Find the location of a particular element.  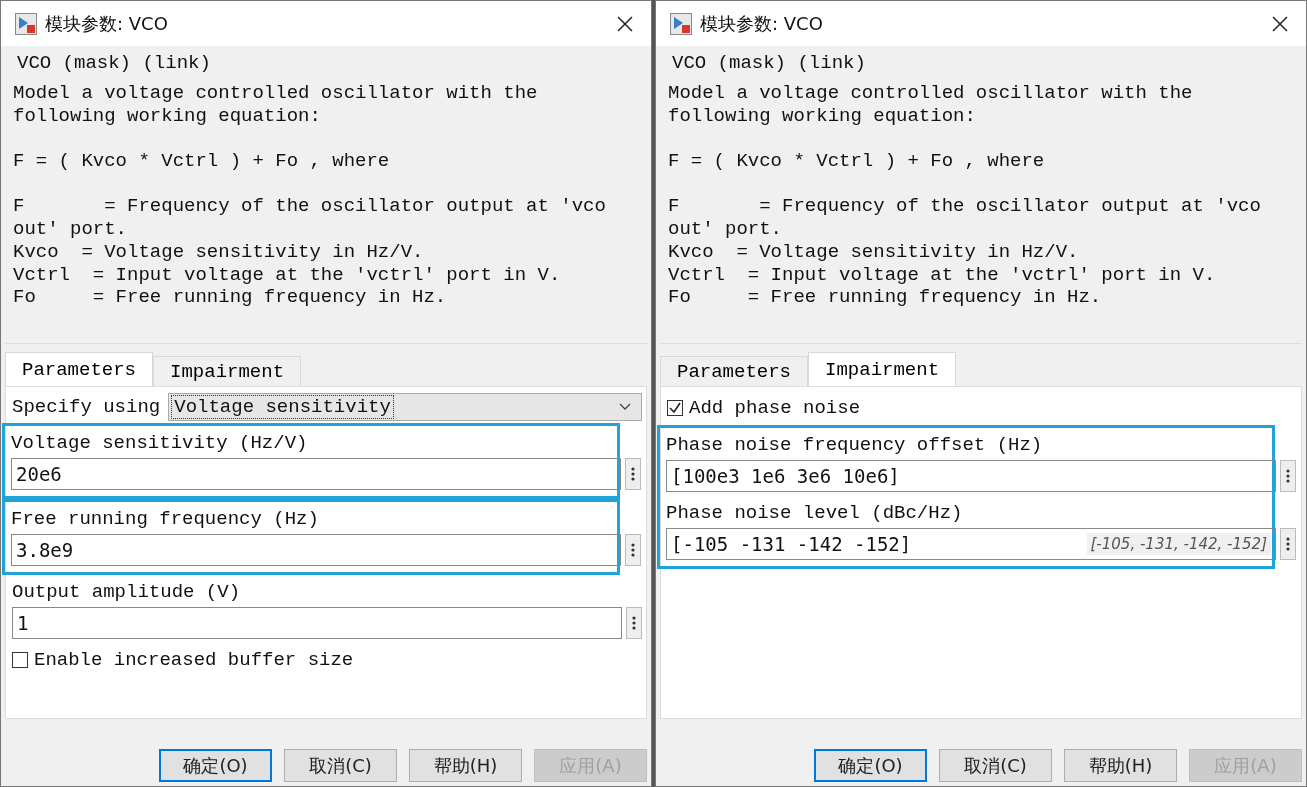

input-field: [-105 -131 -142 -152] [-105, -131, -142, -152] is located at coordinates (971, 544).